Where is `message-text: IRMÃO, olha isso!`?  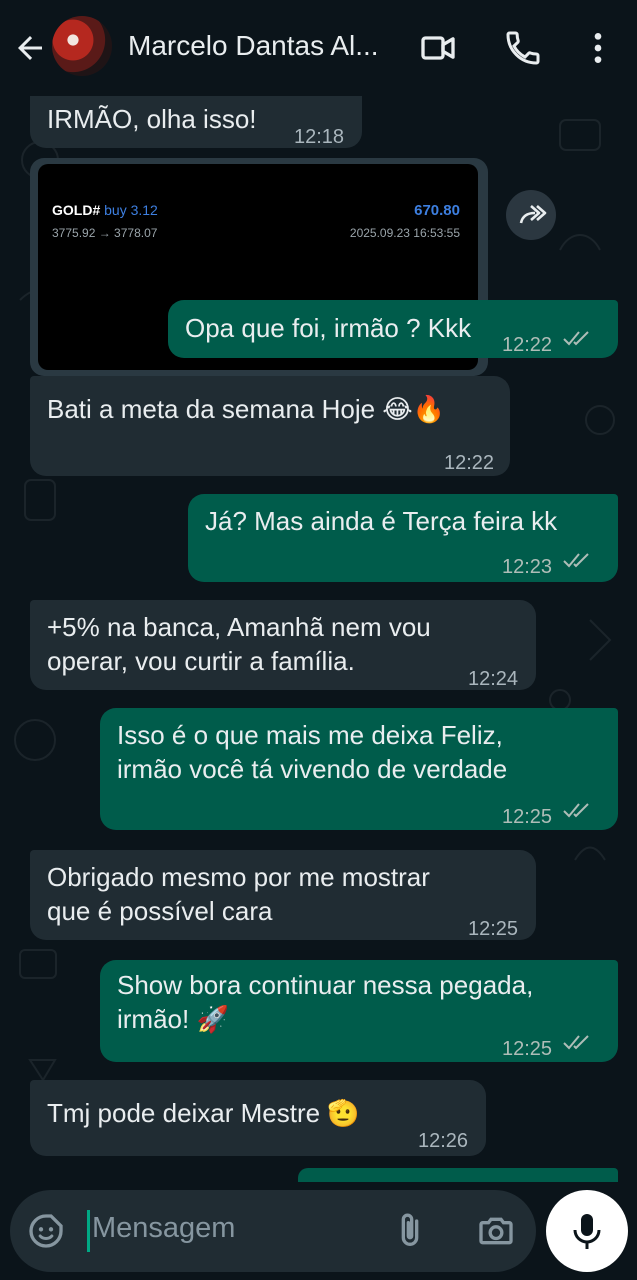 message-text: IRMÃO, olha isso! is located at coordinates (152, 119).